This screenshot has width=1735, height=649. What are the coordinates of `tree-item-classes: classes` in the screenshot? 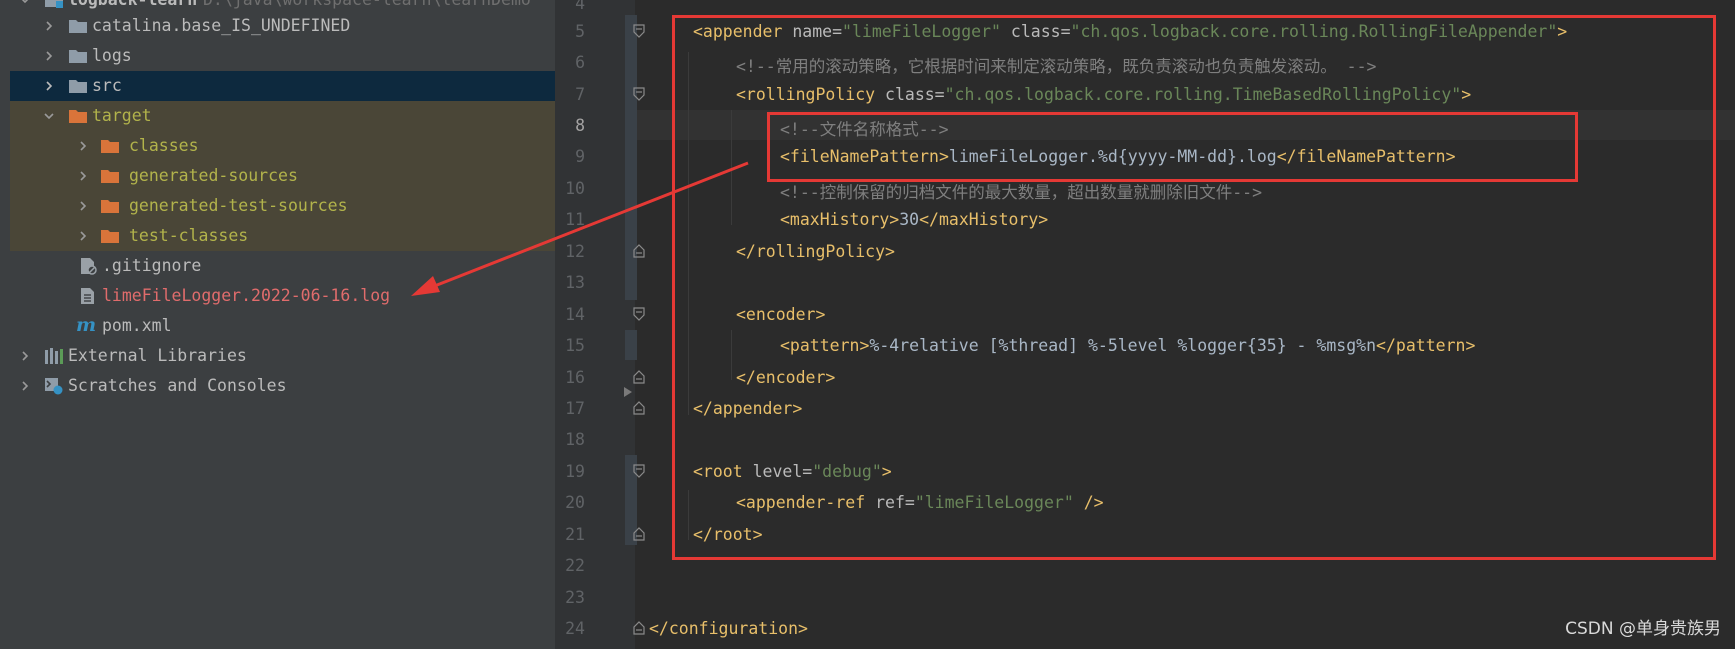 It's located at (282, 146).